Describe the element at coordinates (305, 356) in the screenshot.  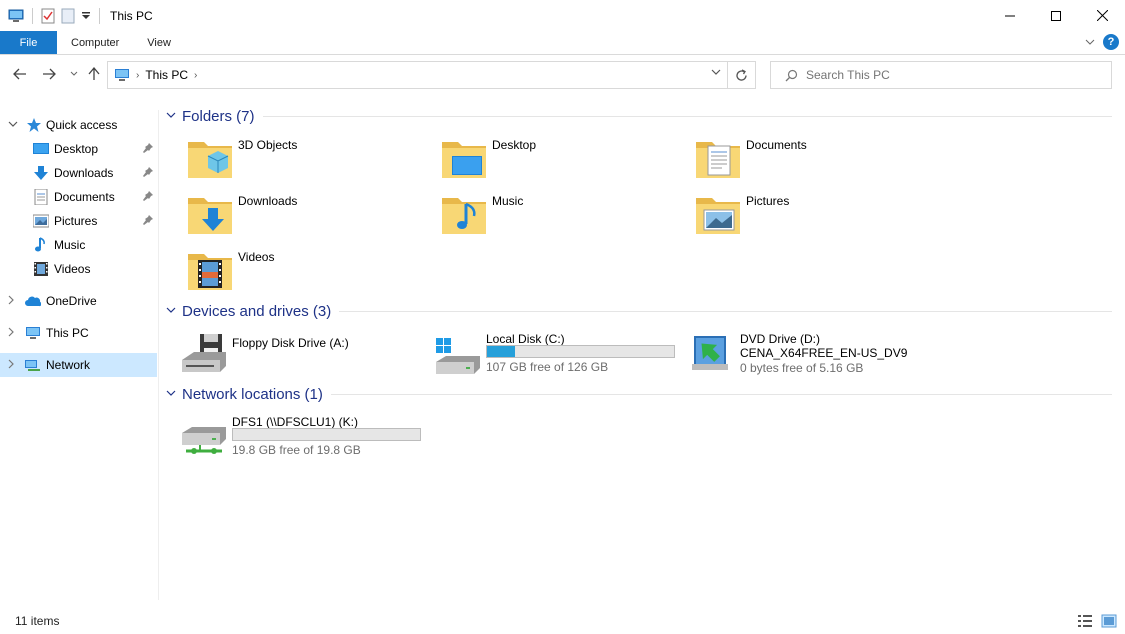
I see `drive-floppy: Floppy Disk Drive (A:)` at that location.